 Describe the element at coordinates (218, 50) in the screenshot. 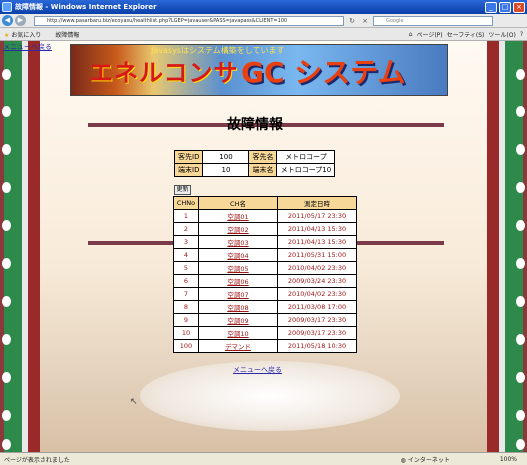

I see `banner-tagline: Javasysはシステム構築をしています` at that location.